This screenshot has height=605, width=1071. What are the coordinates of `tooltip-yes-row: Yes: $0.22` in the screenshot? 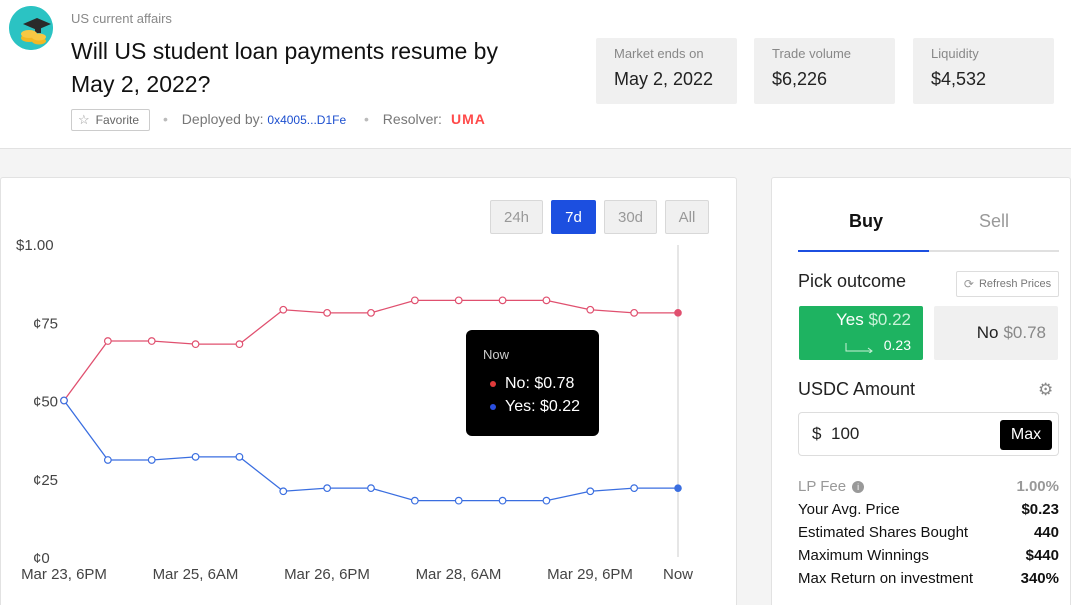 It's located at (535, 407).